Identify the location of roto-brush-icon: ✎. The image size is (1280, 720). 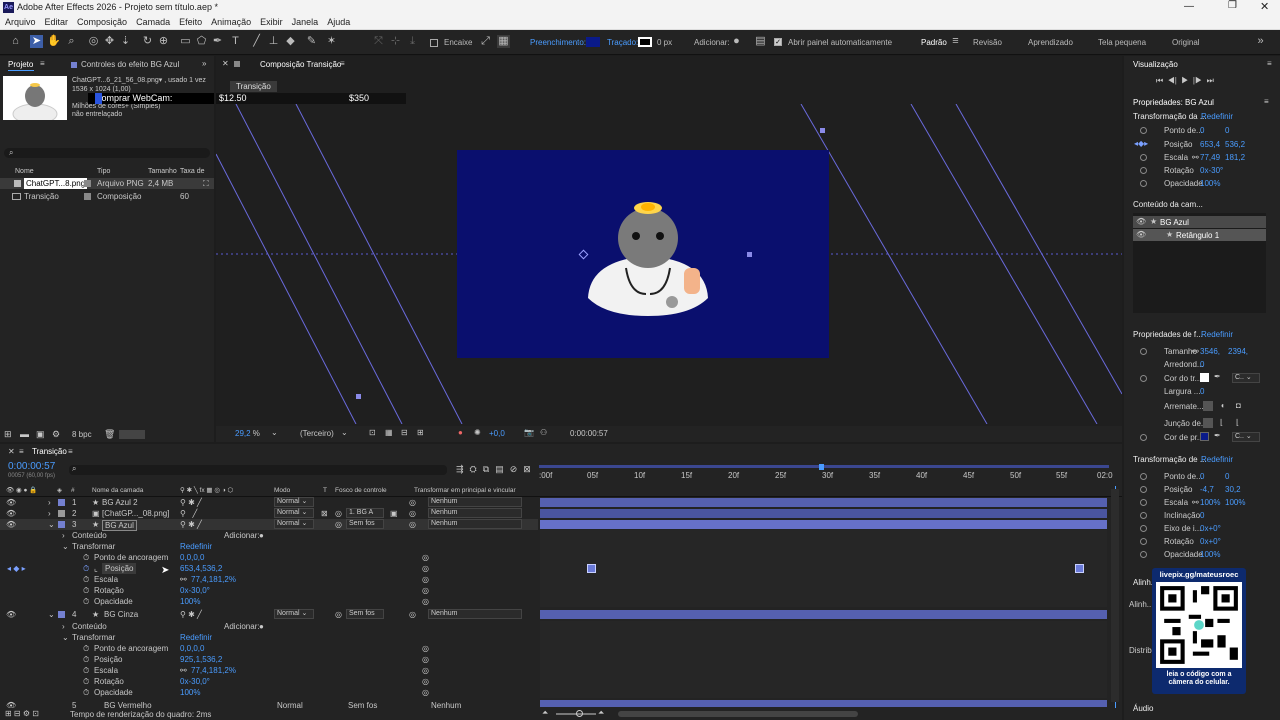
(311, 41).